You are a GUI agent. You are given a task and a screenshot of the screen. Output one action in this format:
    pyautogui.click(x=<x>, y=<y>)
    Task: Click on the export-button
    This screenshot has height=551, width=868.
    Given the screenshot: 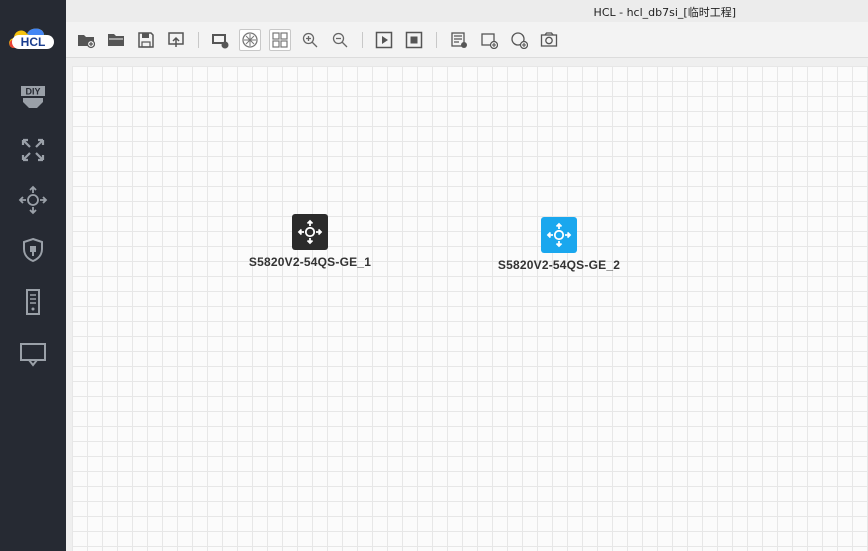 What is the action you would take?
    pyautogui.click(x=176, y=40)
    